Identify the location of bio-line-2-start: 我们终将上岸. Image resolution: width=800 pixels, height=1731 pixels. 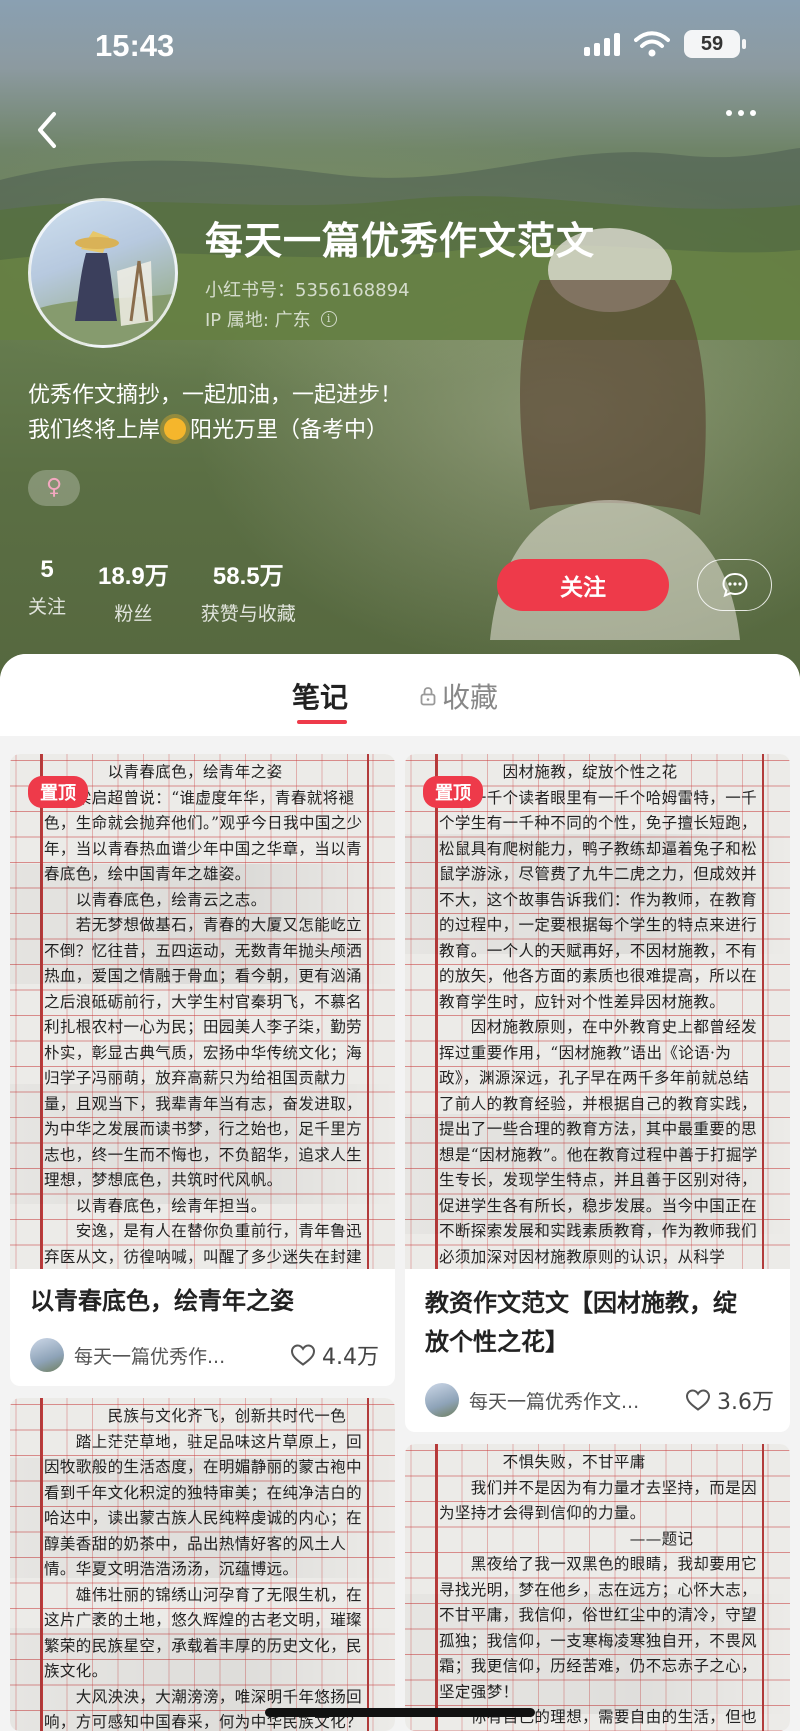
(94, 430).